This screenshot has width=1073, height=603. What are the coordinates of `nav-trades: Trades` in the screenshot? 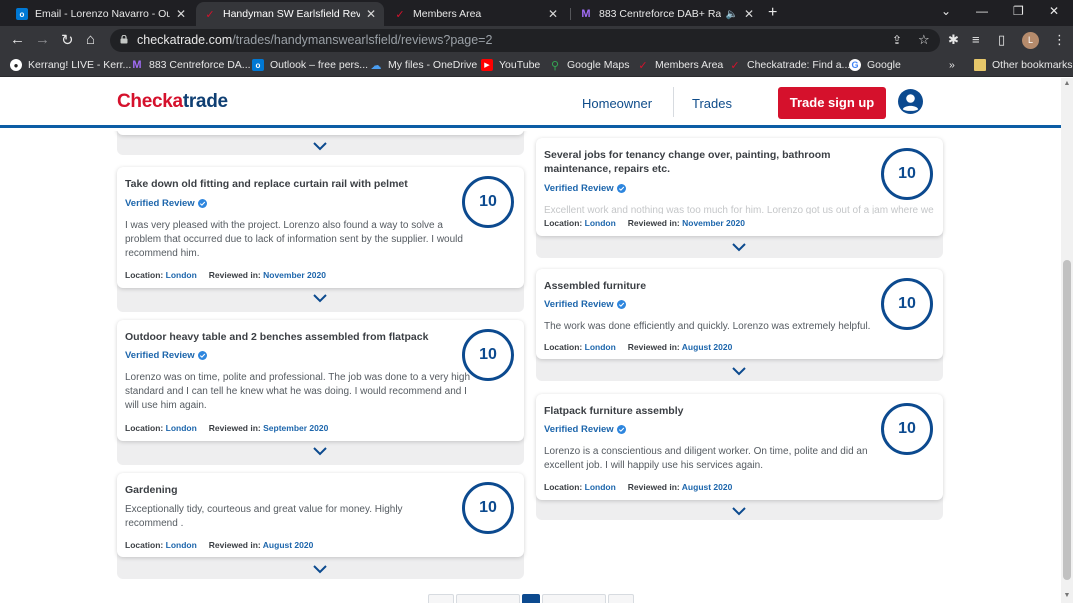 It's located at (712, 103).